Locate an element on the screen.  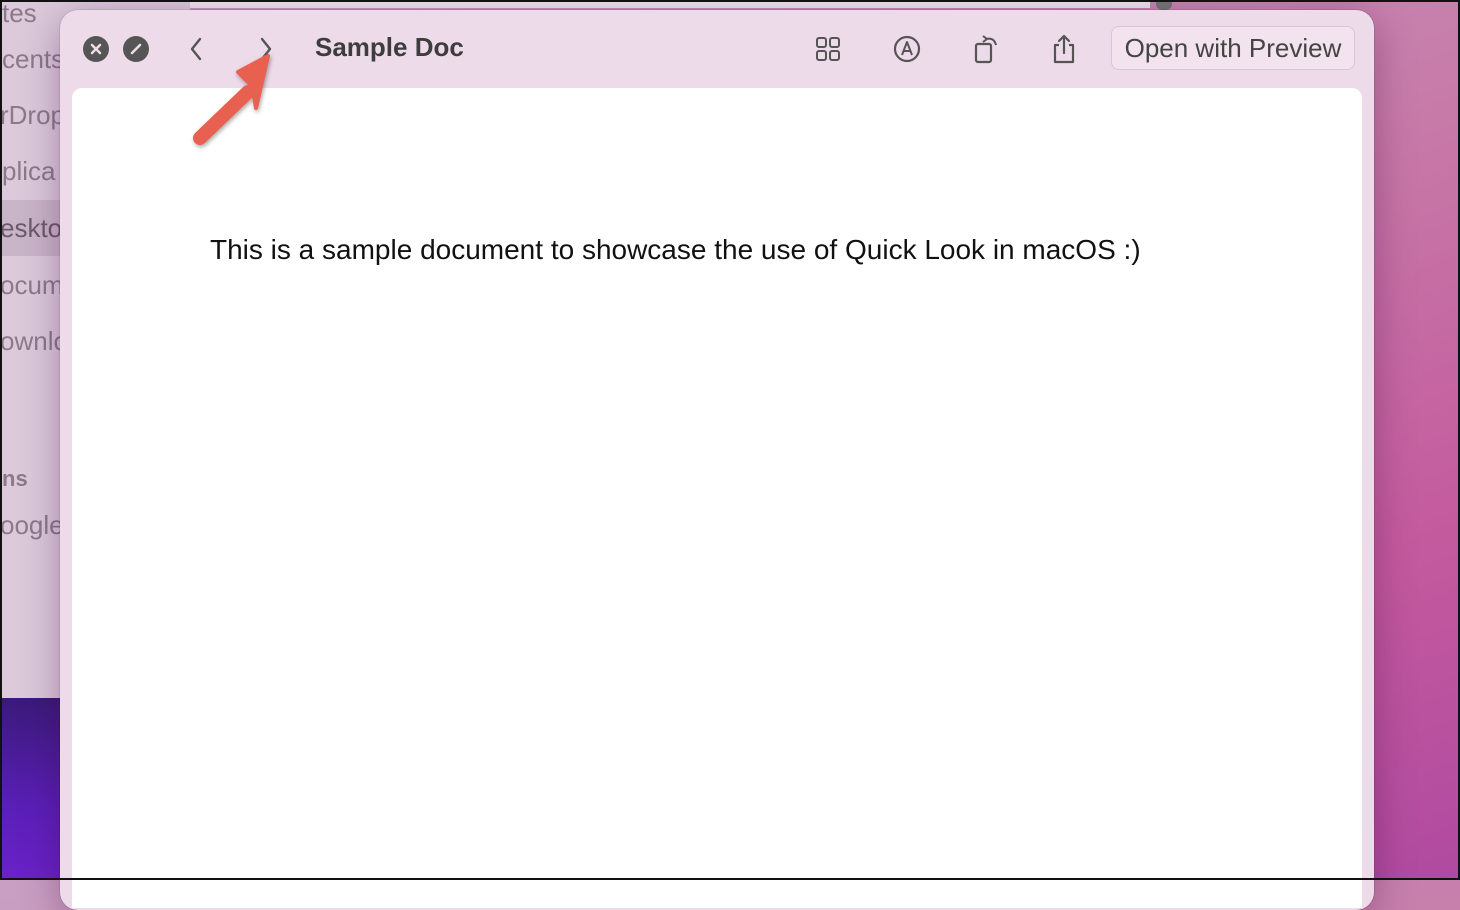
share-icon is located at coordinates (1064, 49).